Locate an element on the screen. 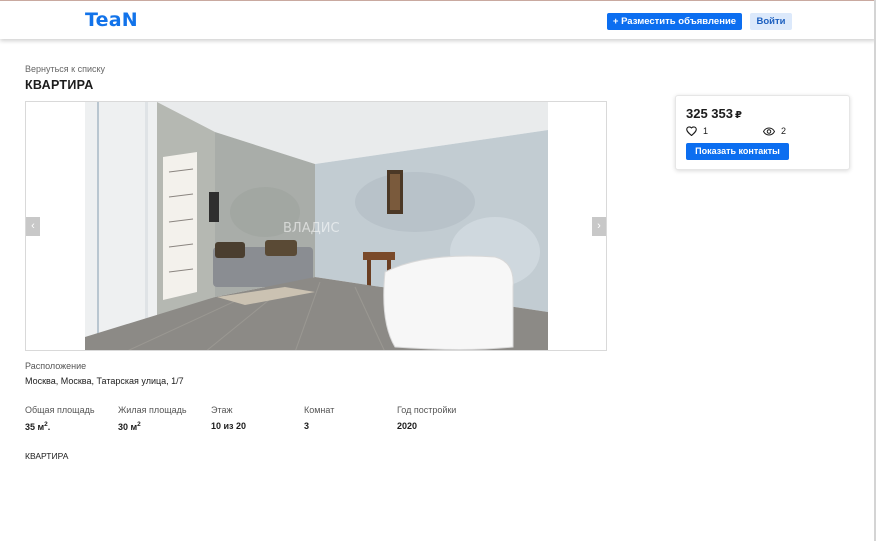 The image size is (876, 541). chevron-left-icon: ‹ is located at coordinates (33, 226).